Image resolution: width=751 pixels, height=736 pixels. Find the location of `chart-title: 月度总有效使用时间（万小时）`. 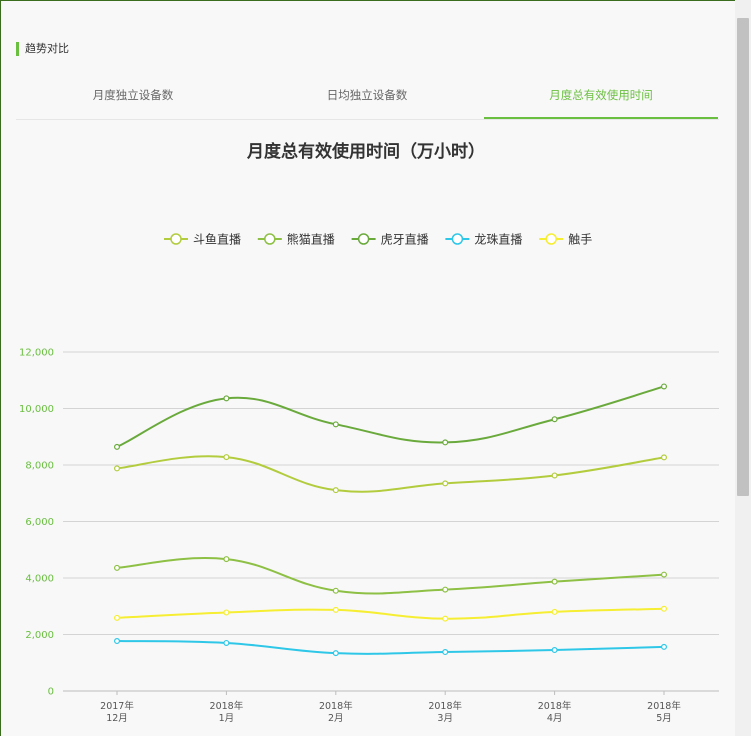

chart-title: 月度总有效使用时间（万小时） is located at coordinates (365, 151).